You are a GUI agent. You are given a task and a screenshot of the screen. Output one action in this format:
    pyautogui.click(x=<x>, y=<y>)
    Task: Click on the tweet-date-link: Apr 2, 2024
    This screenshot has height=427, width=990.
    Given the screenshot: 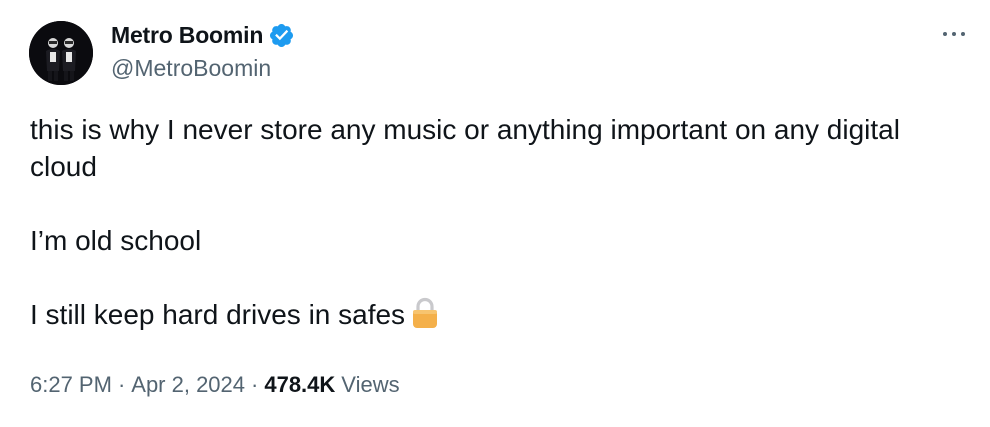 What is the action you would take?
    pyautogui.click(x=188, y=385)
    